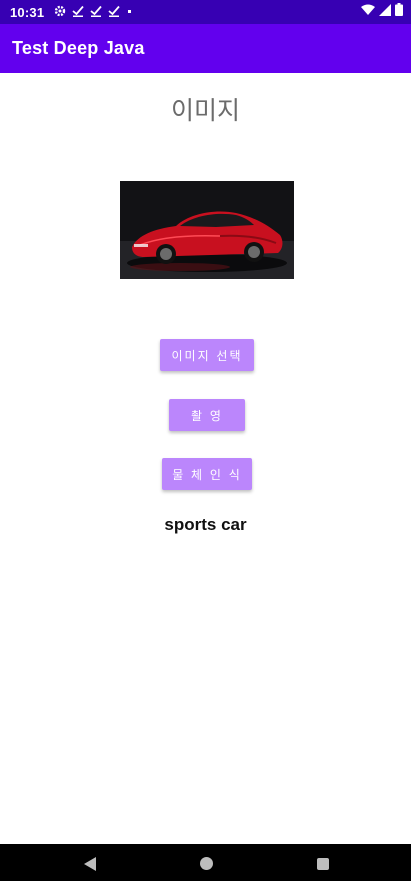 This screenshot has width=411, height=881. Describe the element at coordinates (205, 48) in the screenshot. I see `app-bar: Test Deep Java` at that location.